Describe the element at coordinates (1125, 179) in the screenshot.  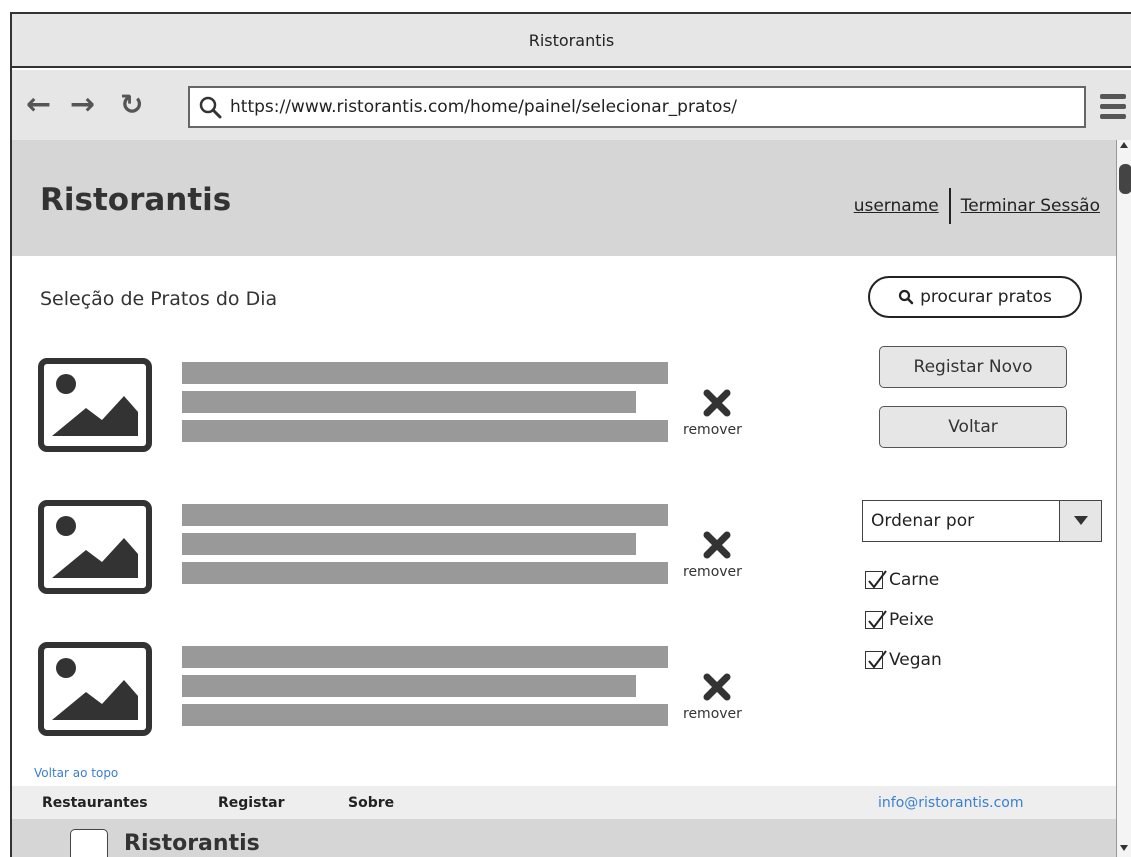
I see `scroll-thumb` at that location.